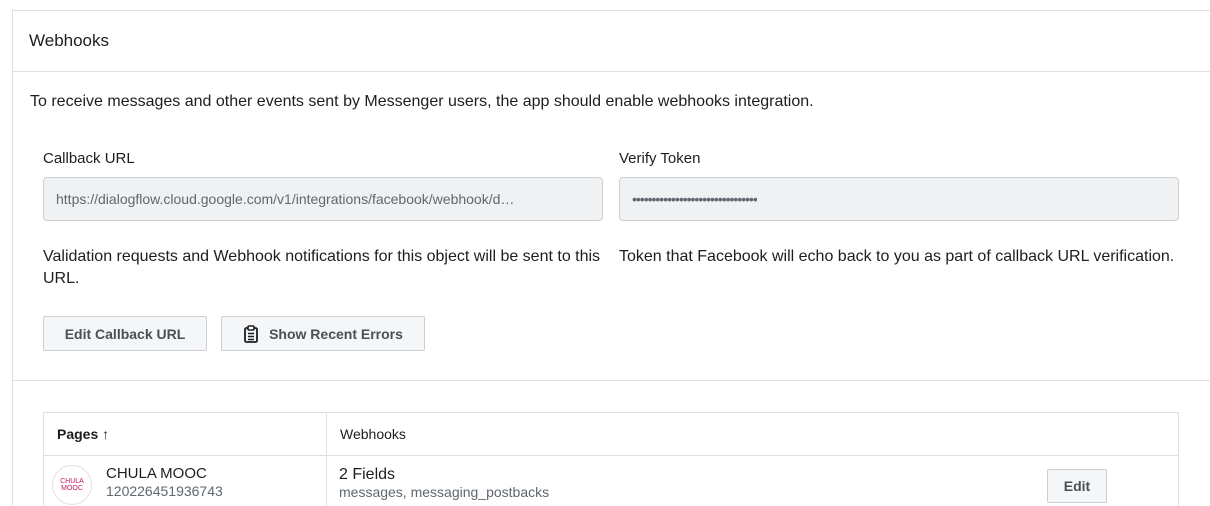  I want to click on verify-token-field: ••••••••••••••••••••••••••••••••, so click(899, 199).